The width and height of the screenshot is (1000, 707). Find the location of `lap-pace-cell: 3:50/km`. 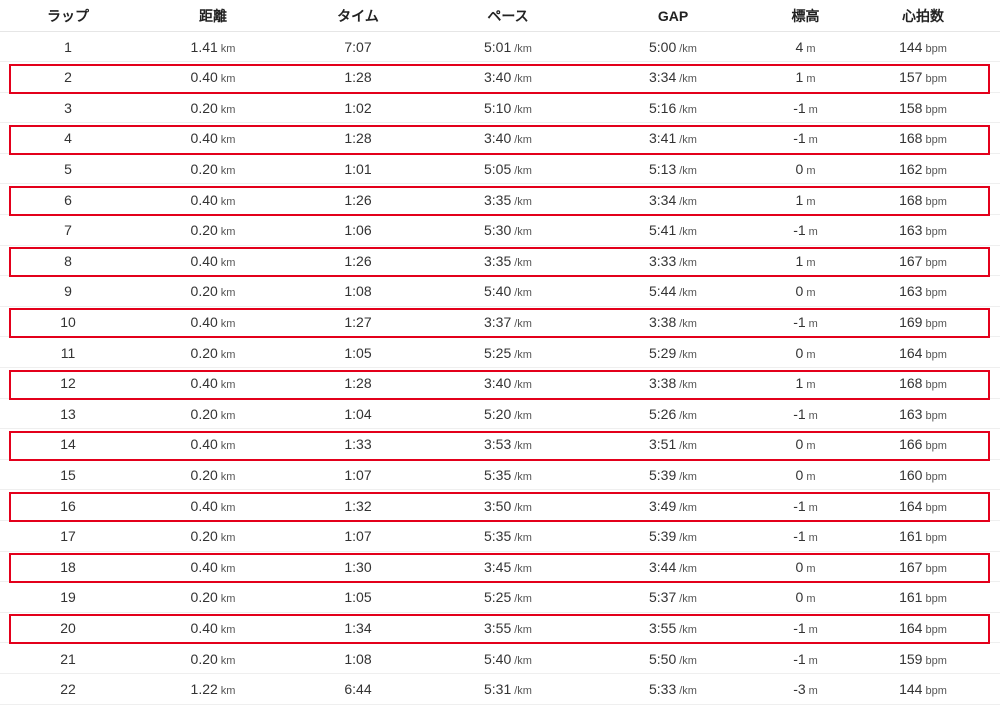

lap-pace-cell: 3:50/km is located at coordinates (508, 506).